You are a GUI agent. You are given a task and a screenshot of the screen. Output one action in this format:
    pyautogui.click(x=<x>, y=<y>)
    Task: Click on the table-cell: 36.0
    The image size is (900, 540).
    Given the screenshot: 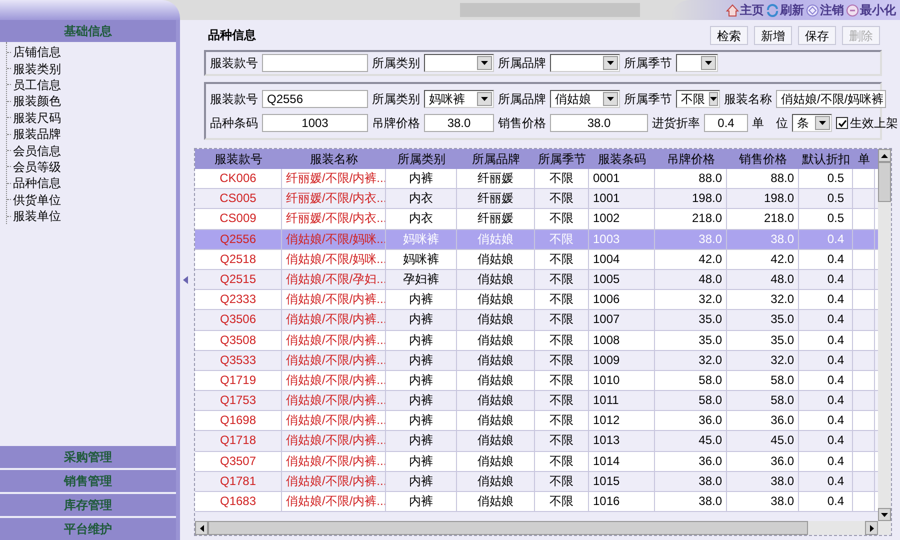 What is the action you would take?
    pyautogui.click(x=782, y=420)
    